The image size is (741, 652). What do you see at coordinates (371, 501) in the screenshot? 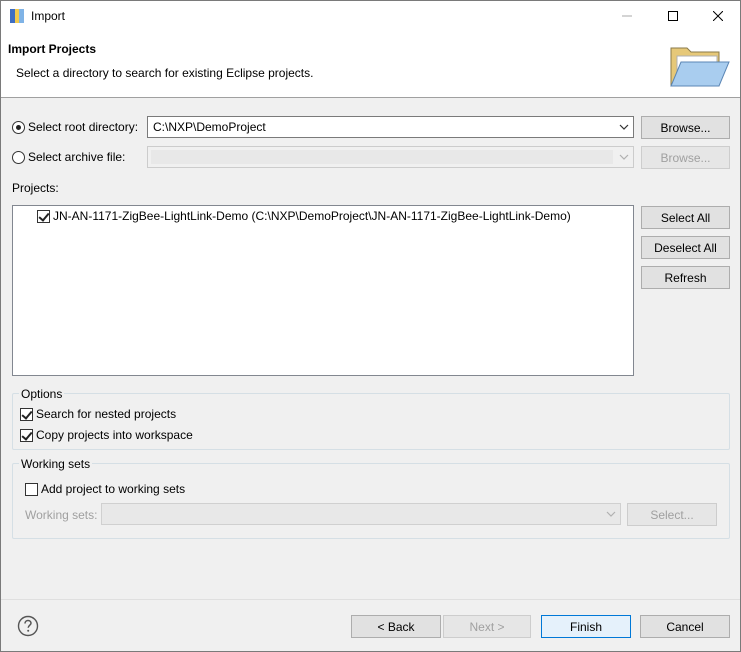
I see `working-sets-group` at bounding box center [371, 501].